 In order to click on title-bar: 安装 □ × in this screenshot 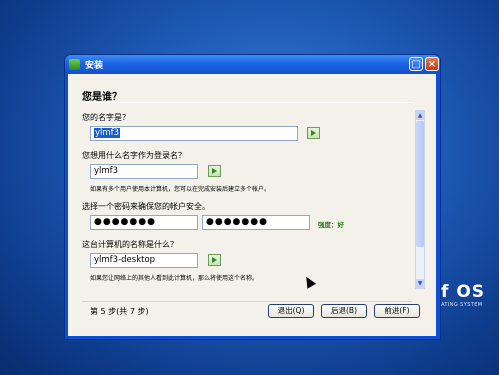, I will do `click(252, 64)`.